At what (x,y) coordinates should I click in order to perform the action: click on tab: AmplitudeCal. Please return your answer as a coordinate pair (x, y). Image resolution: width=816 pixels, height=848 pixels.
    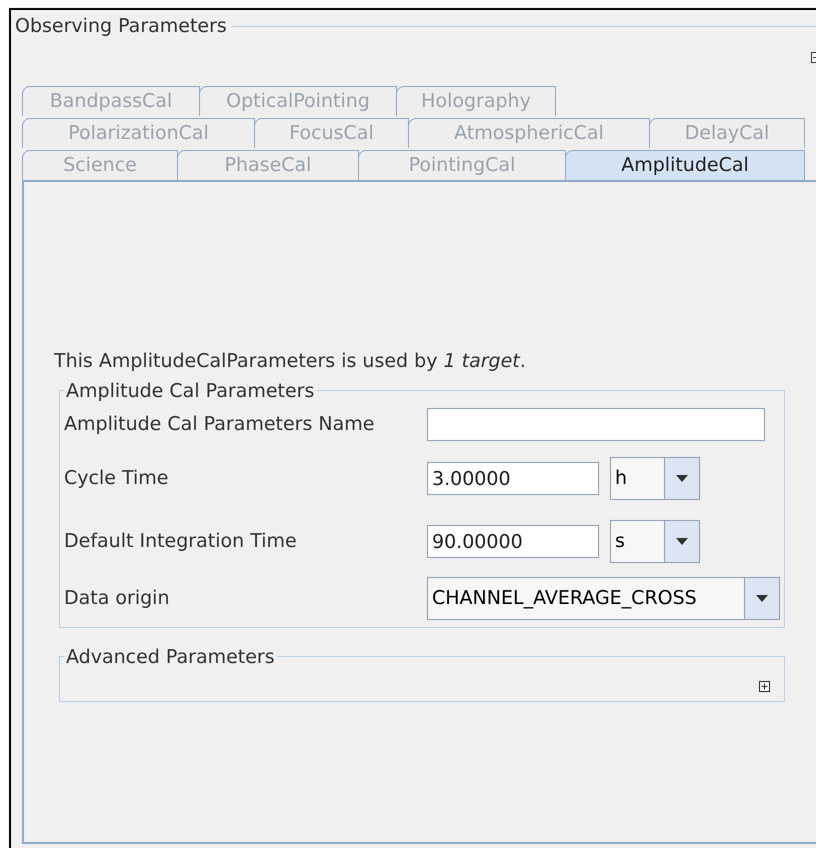
    Looking at the image, I should click on (685, 165).